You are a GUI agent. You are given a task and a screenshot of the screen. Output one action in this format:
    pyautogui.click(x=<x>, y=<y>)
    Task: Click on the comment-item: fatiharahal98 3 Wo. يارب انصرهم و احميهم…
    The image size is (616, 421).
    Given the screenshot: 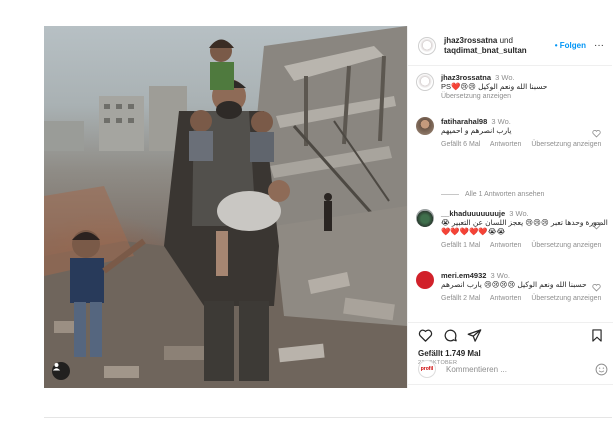 What is the action you would take?
    pyautogui.click(x=514, y=133)
    